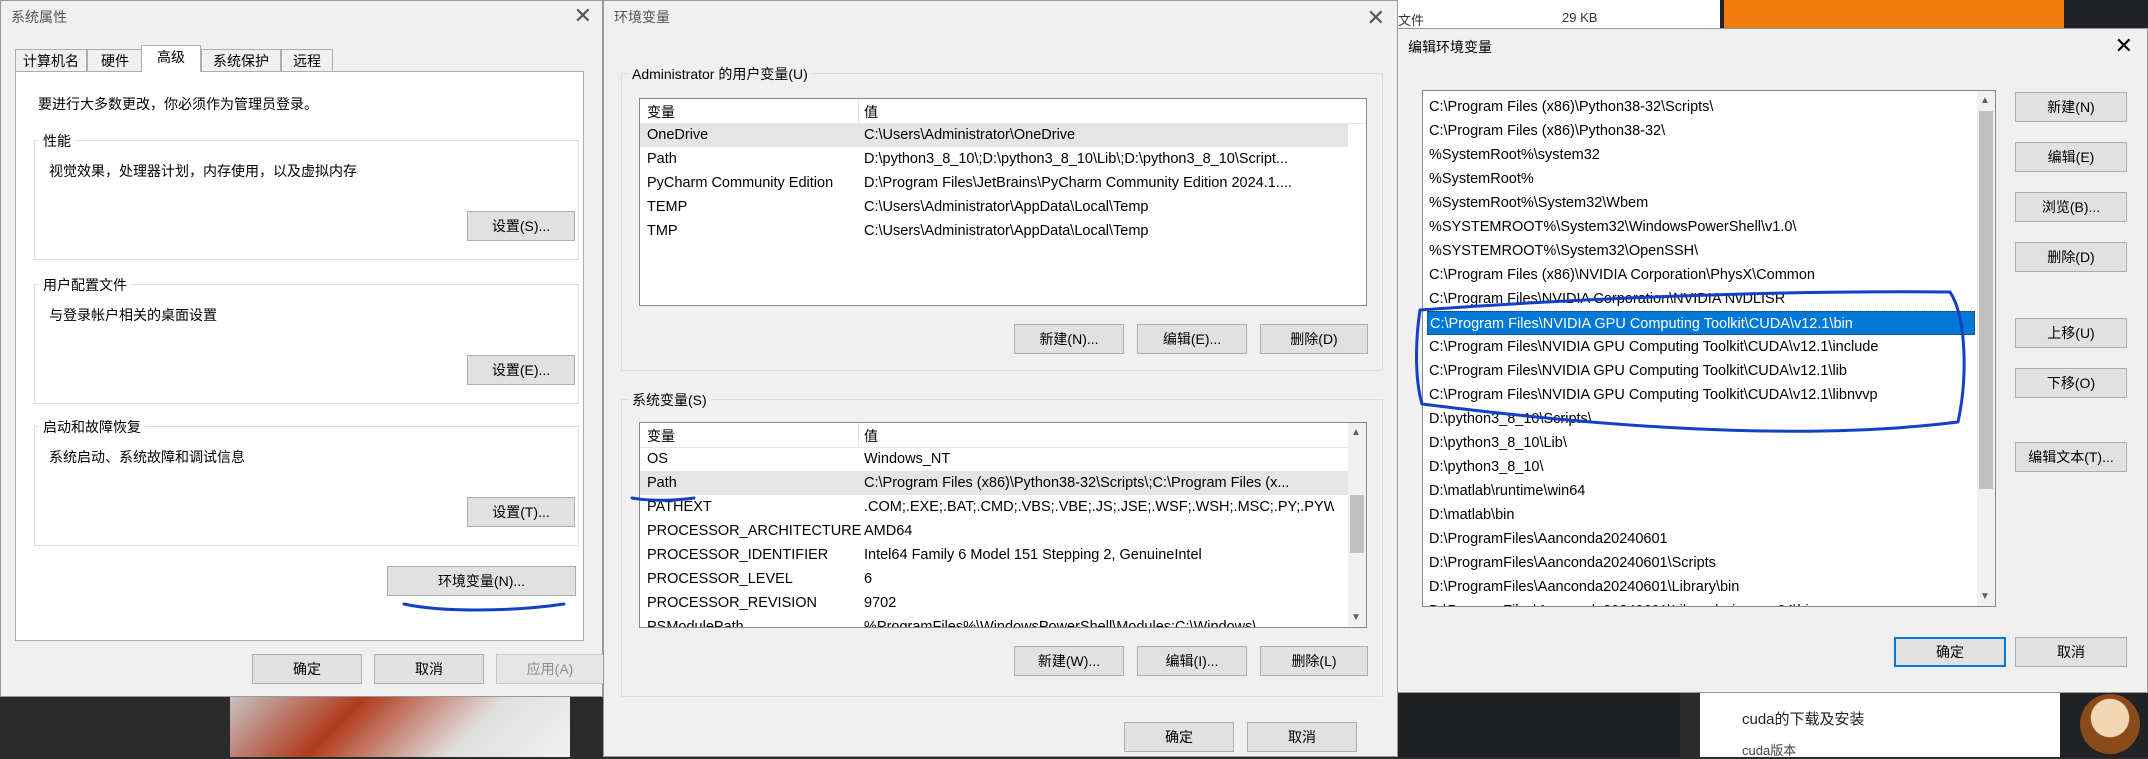 The height and width of the screenshot is (759, 2148). Describe the element at coordinates (1314, 339) in the screenshot. I see `user-delete-button: 删除(D)` at that location.